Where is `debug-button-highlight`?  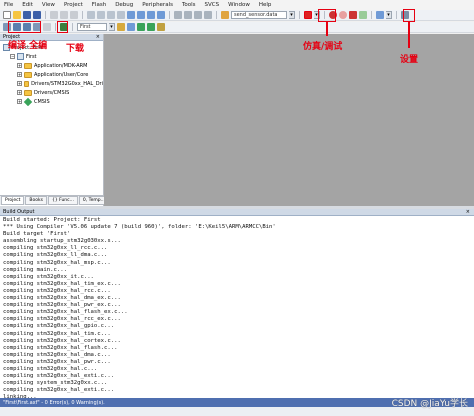
debug-button-highlight is located at coordinates (327, 15).